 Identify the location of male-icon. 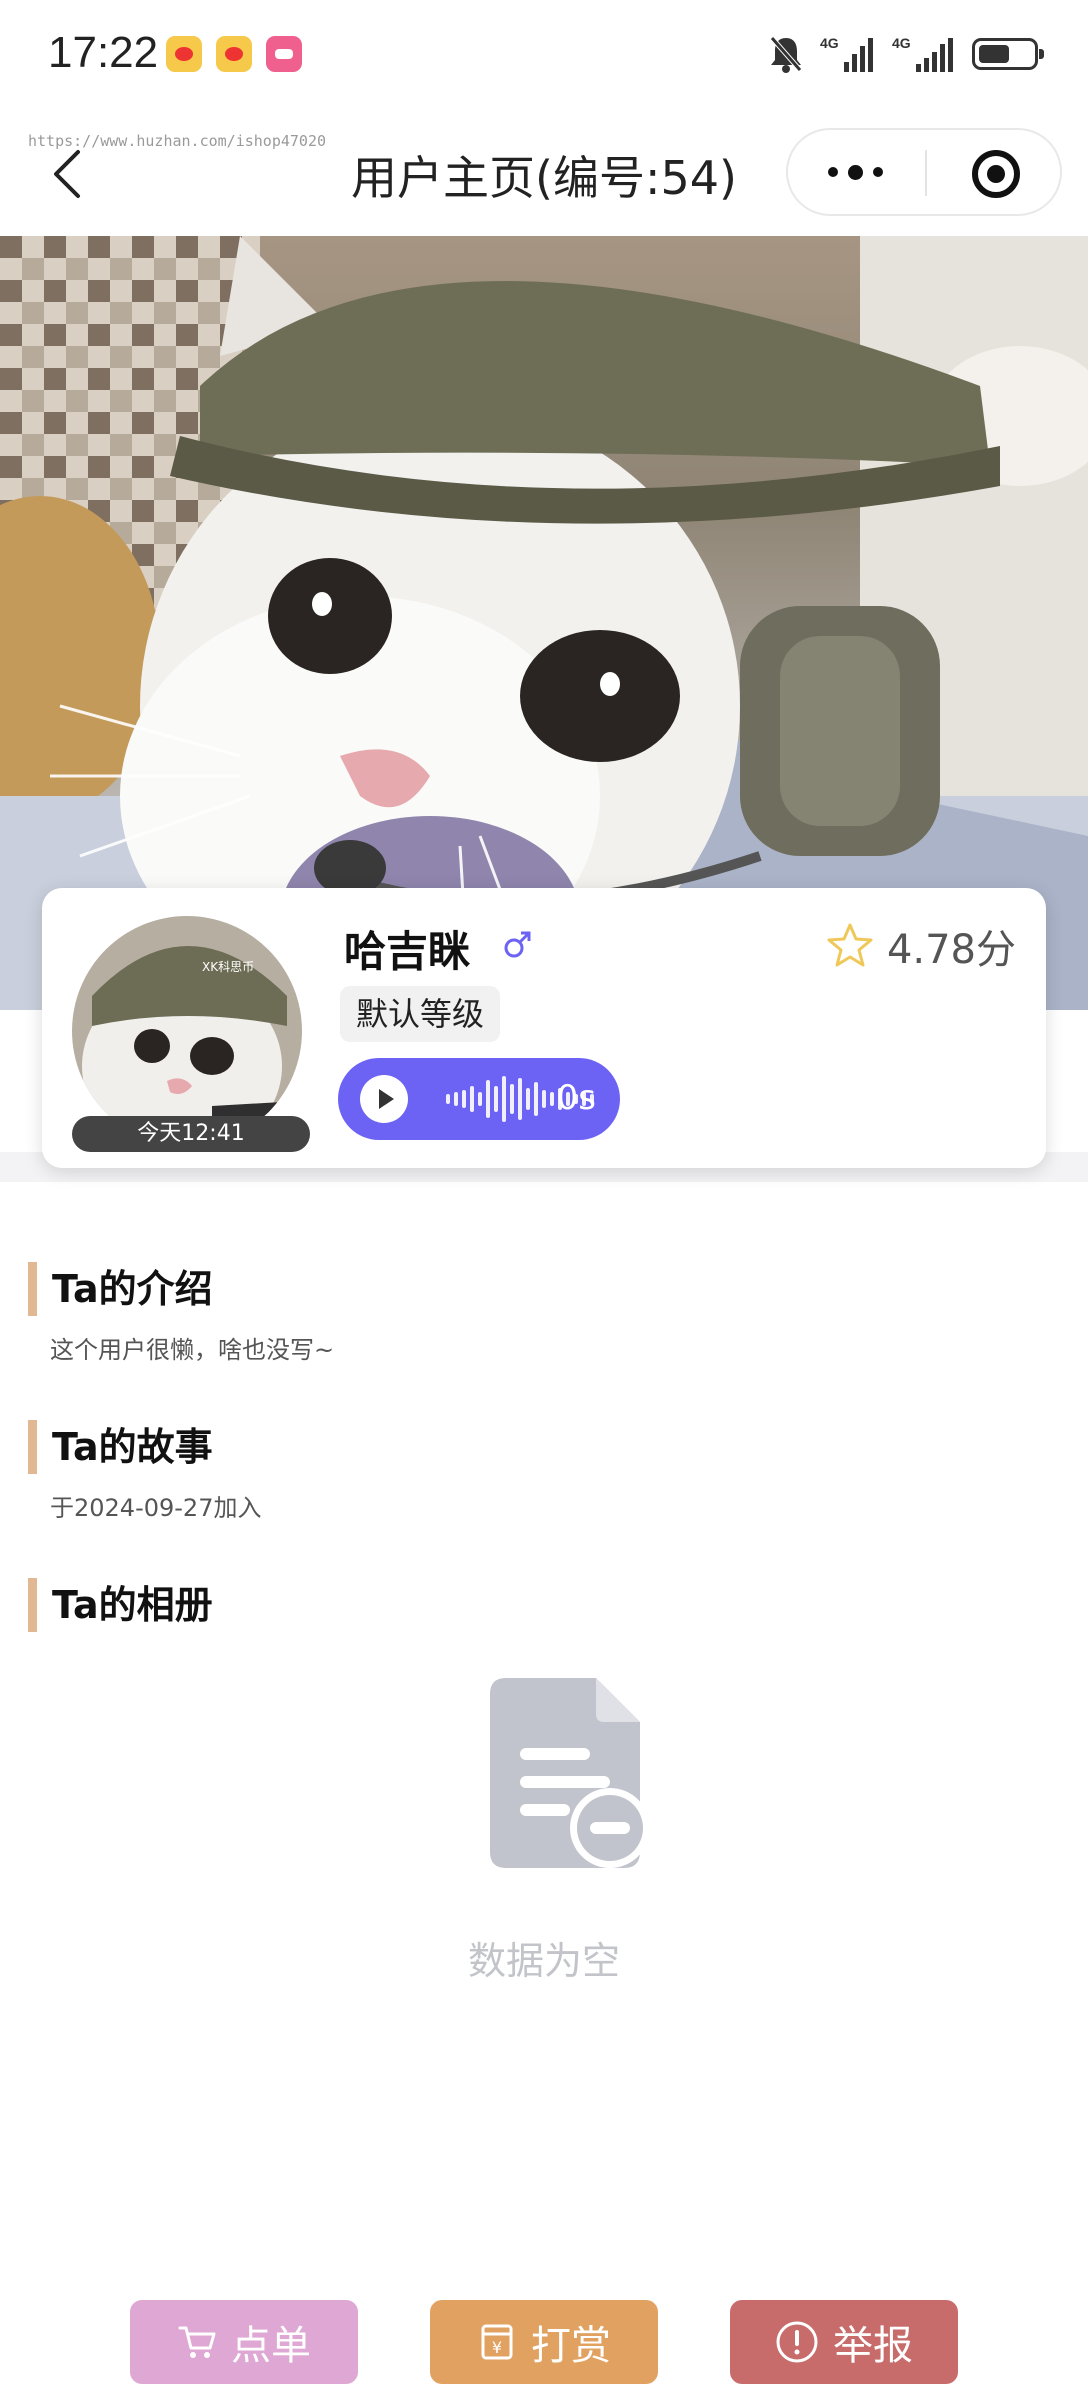
(517, 945).